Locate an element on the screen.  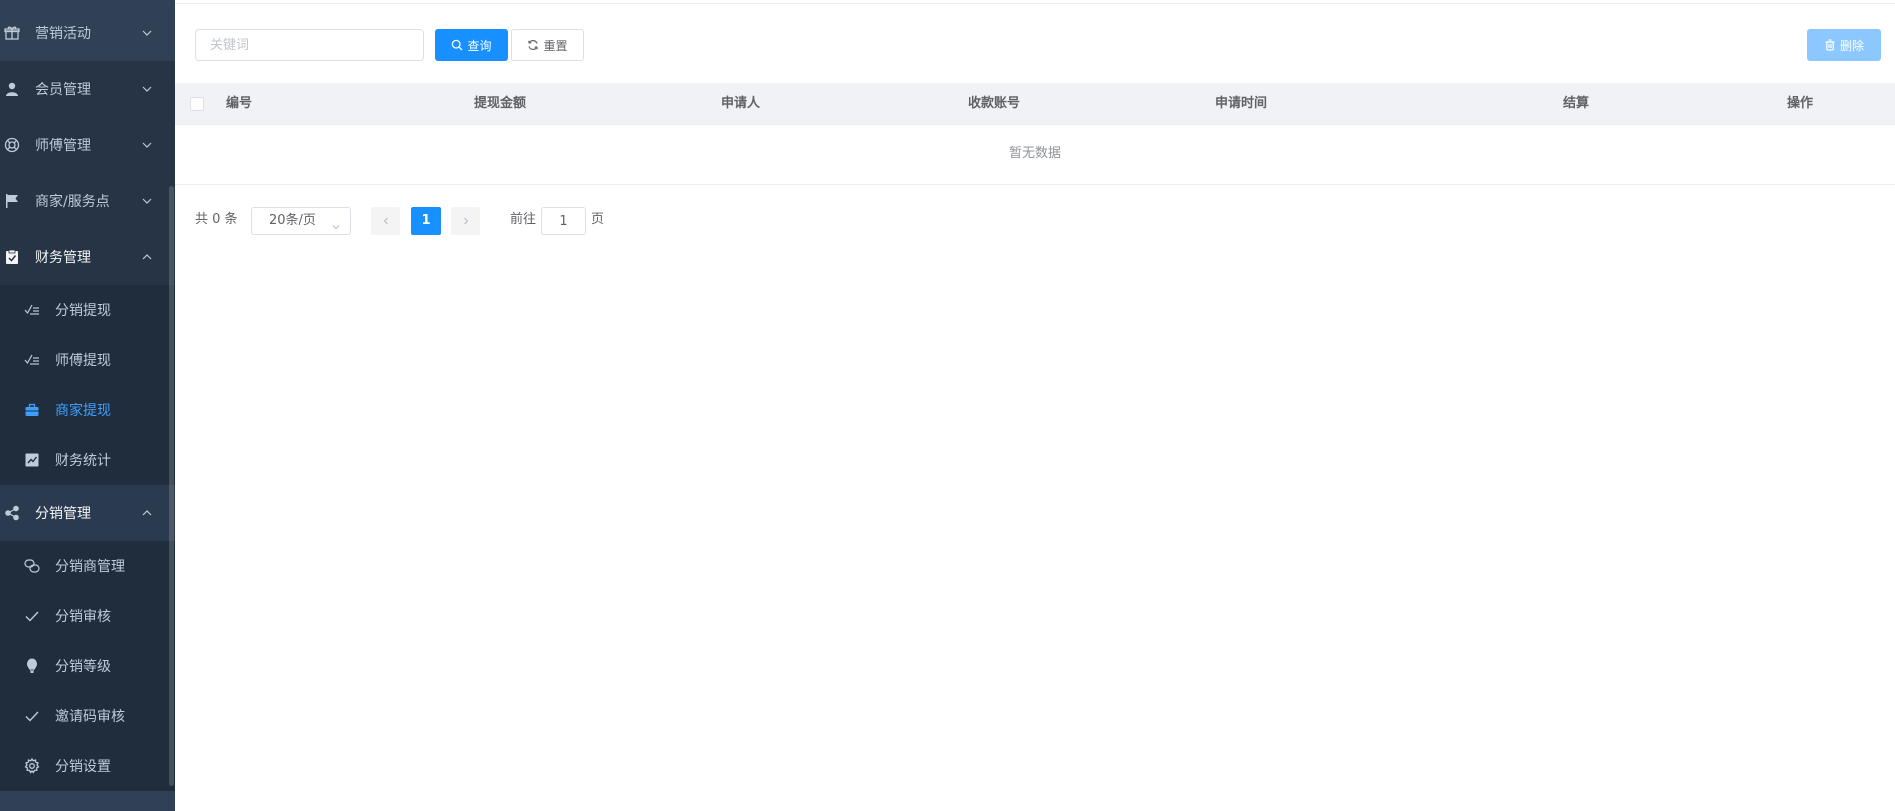
gear-icon is located at coordinates (32, 766).